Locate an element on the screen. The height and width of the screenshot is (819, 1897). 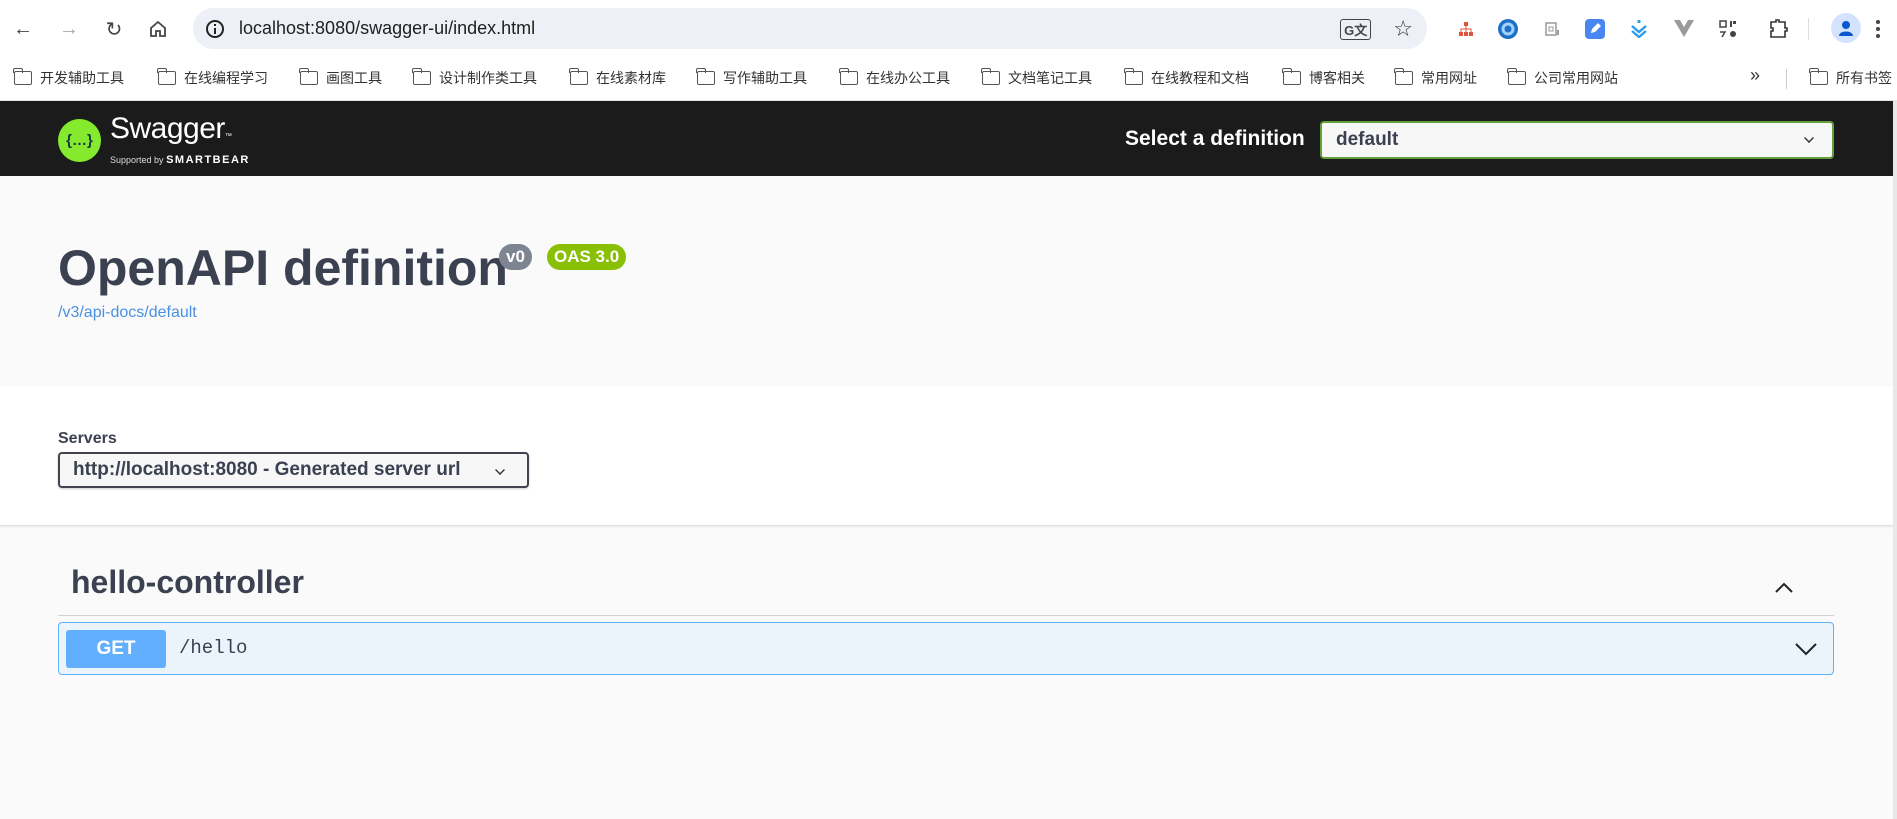
method-badge: GET is located at coordinates (116, 649).